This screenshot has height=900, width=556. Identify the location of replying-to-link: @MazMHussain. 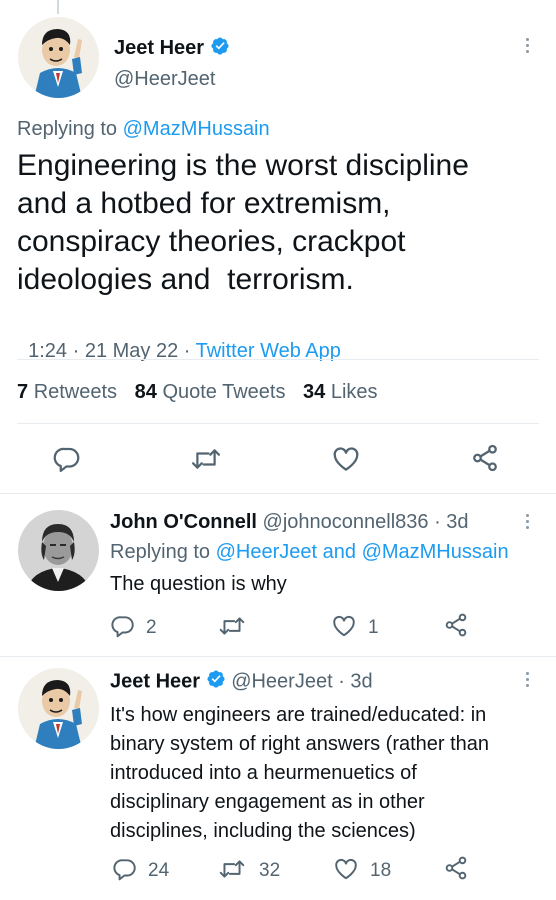
(196, 129).